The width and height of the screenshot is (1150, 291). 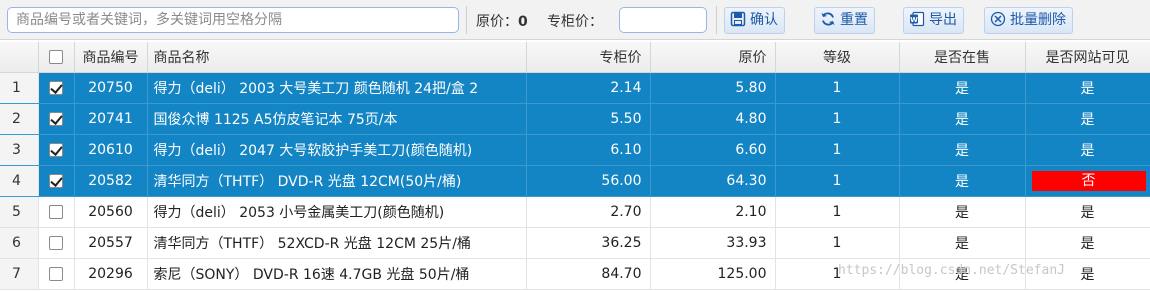 What do you see at coordinates (713, 88) in the screenshot?
I see `cell-original-price: 5.80` at bounding box center [713, 88].